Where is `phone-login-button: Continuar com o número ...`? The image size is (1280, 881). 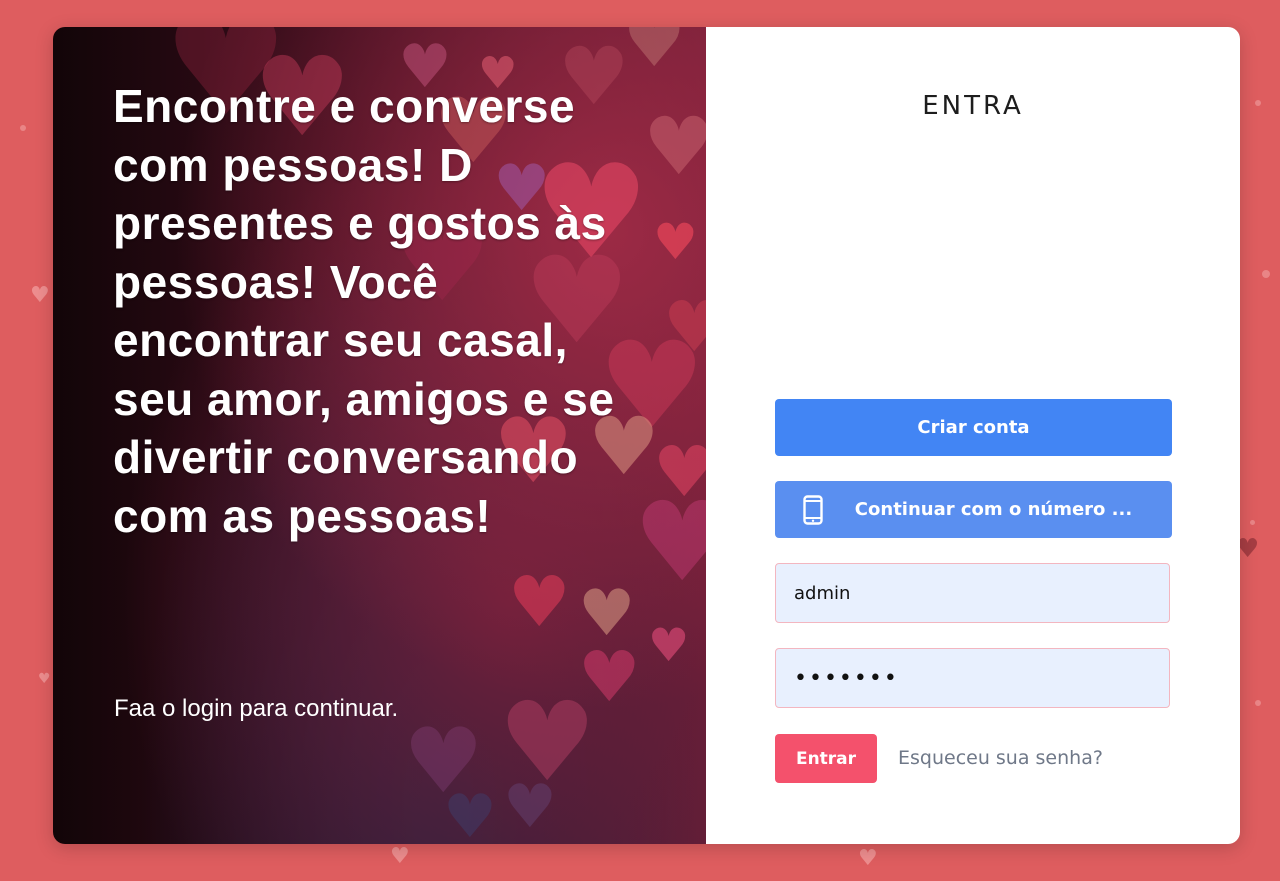 phone-login-button: Continuar com o número ... is located at coordinates (973, 509).